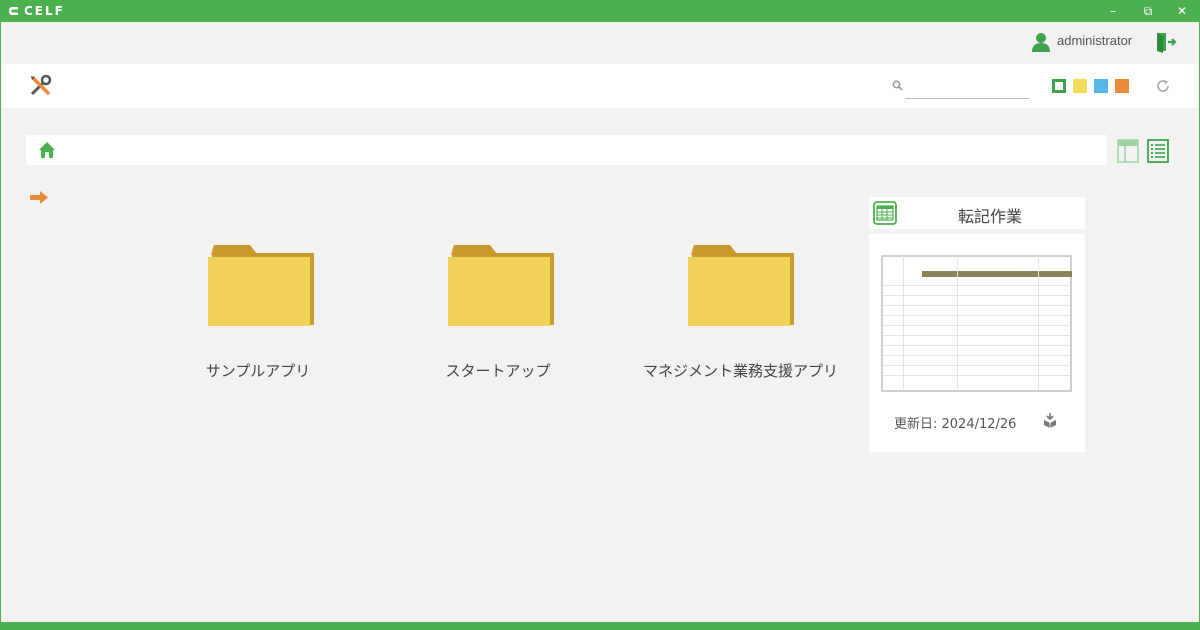 The height and width of the screenshot is (630, 1200). I want to click on arrow-right-icon, so click(39, 197).